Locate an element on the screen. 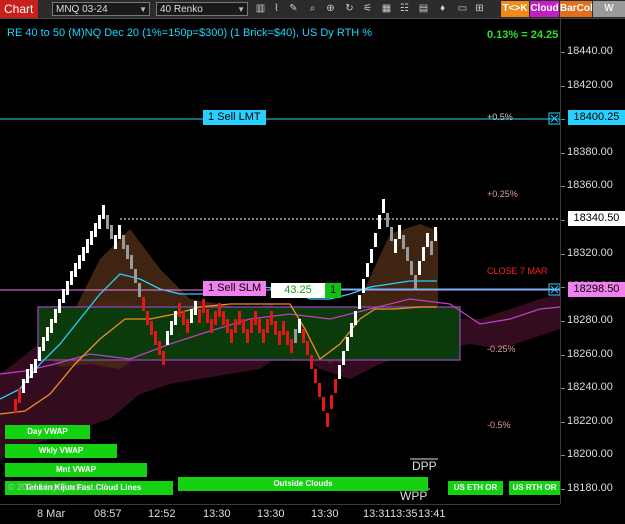  price-tick: 18280.00 is located at coordinates (587, 319).